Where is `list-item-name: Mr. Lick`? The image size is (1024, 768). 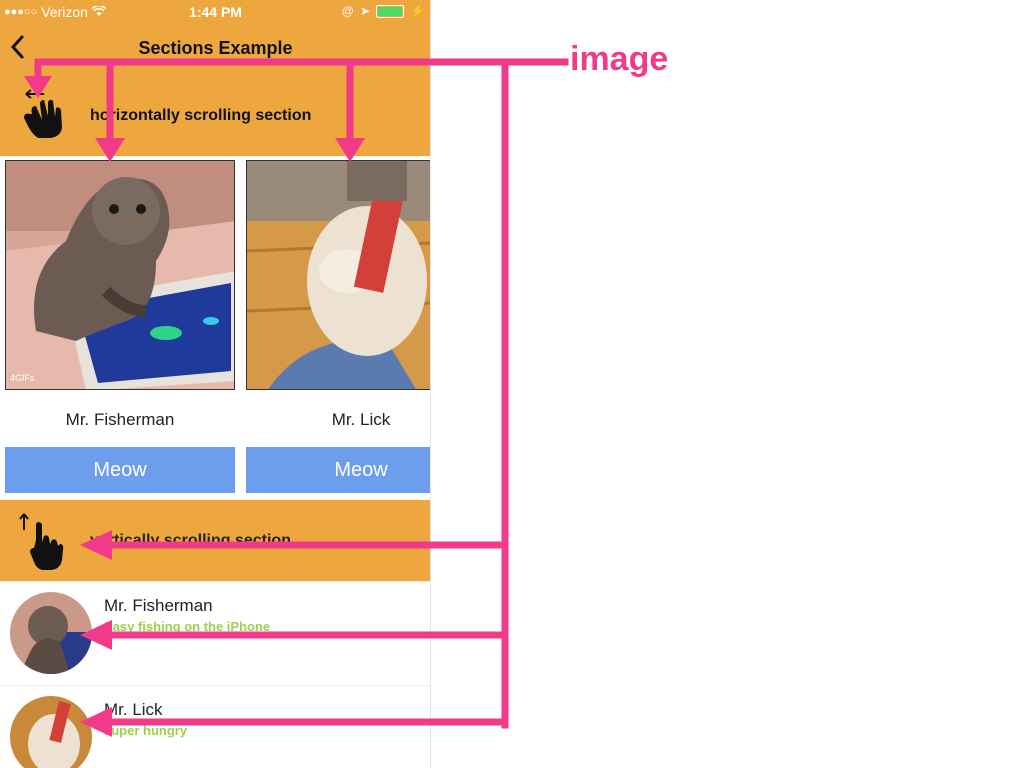 list-item-name: Mr. Lick is located at coordinates (133, 709).